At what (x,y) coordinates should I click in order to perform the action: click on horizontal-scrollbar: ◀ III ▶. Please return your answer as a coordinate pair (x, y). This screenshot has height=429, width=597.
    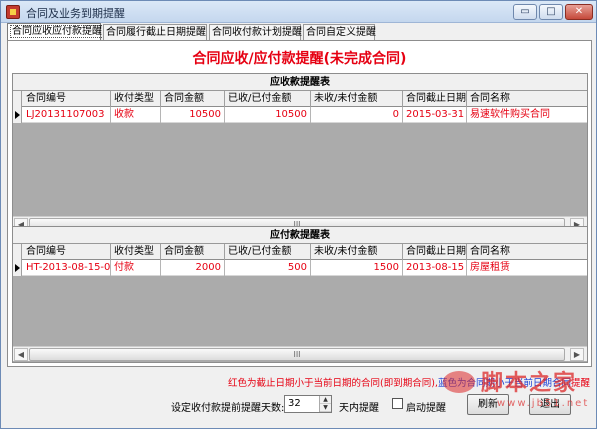
    Looking at the image, I should click on (300, 353).